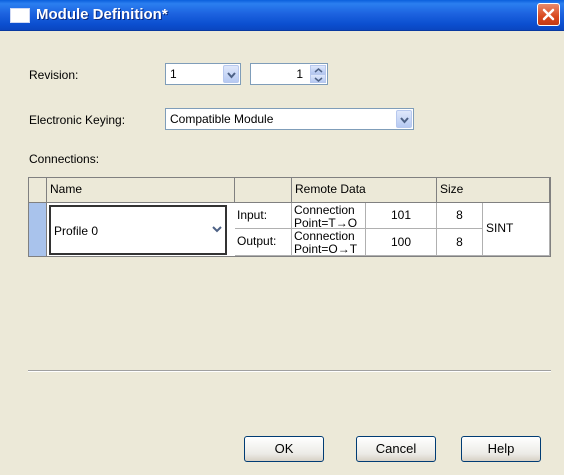 Image resolution: width=564 pixels, height=475 pixels. I want to click on column-header-size: Size, so click(493, 190).